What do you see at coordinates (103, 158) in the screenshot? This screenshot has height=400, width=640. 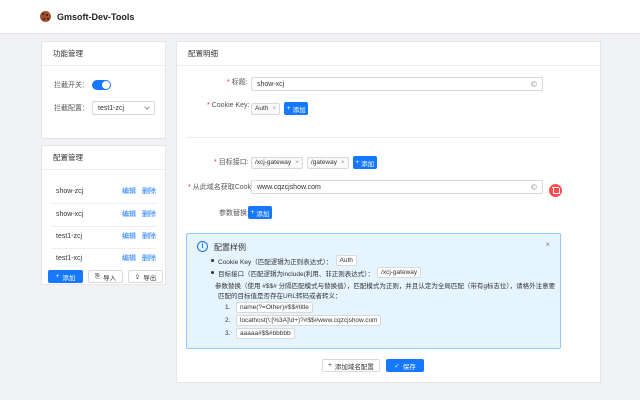 I see `config-panel-title: 配置管理` at bounding box center [103, 158].